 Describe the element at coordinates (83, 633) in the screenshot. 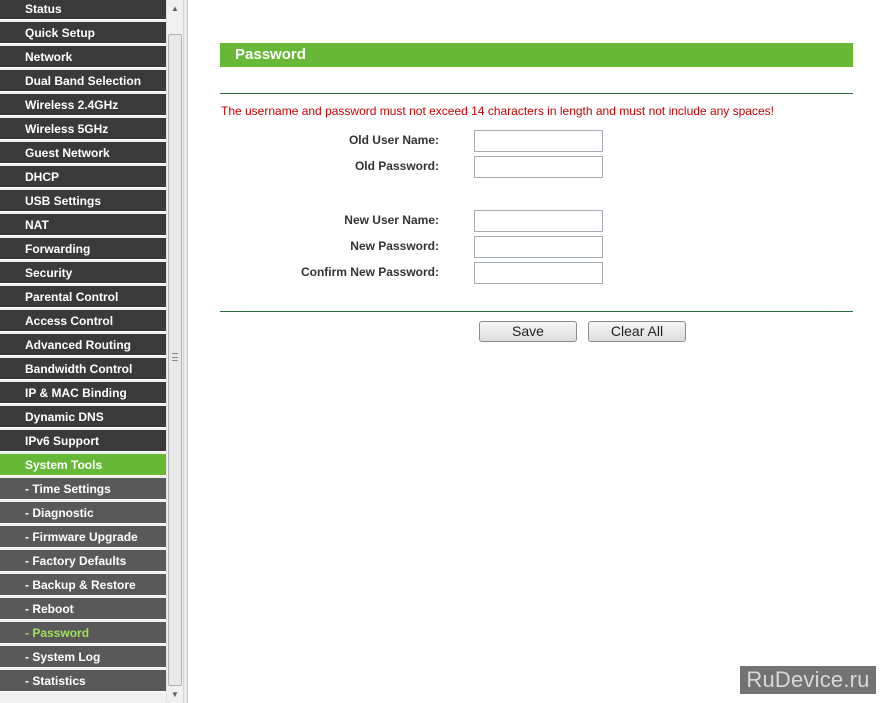

I see `sidebar-item-password: - Password` at that location.